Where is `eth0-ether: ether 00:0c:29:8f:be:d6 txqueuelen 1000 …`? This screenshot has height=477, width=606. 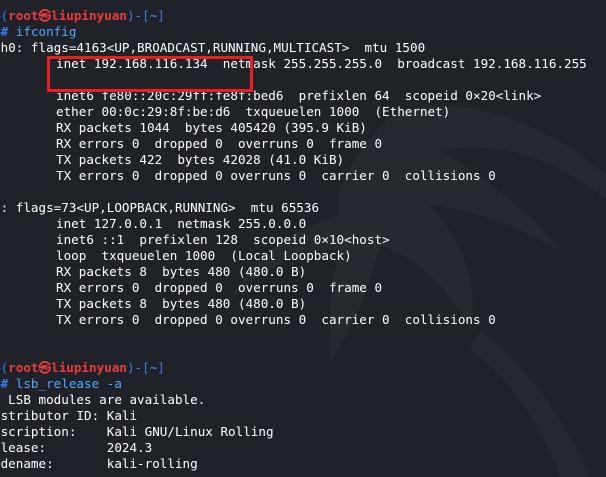
eth0-ether: ether 00:0c:29:8f:be:d6 txqueuelen 1000 … is located at coordinates (253, 111).